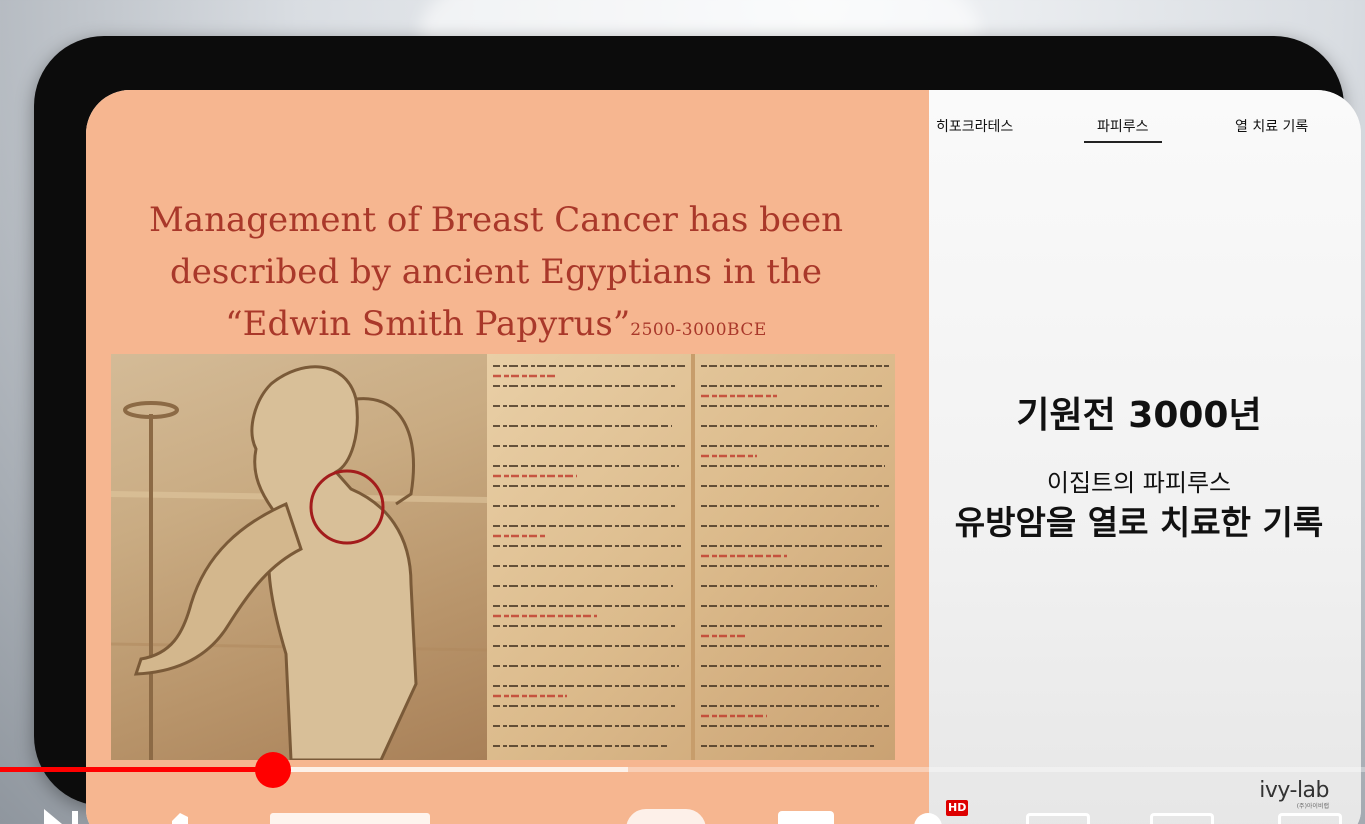  I want to click on slide-title-line1: Management of Breast Cancer has been, so click(495, 220).